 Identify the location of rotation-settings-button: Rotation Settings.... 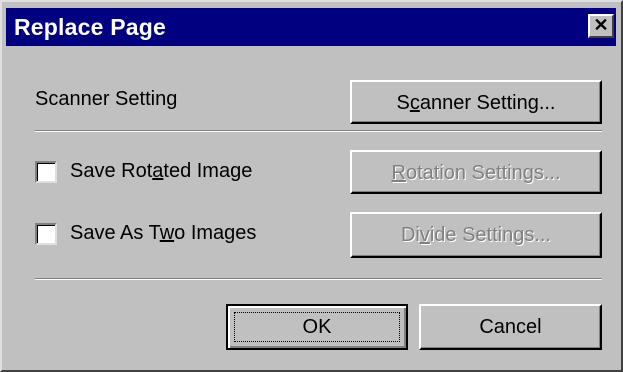
(476, 172).